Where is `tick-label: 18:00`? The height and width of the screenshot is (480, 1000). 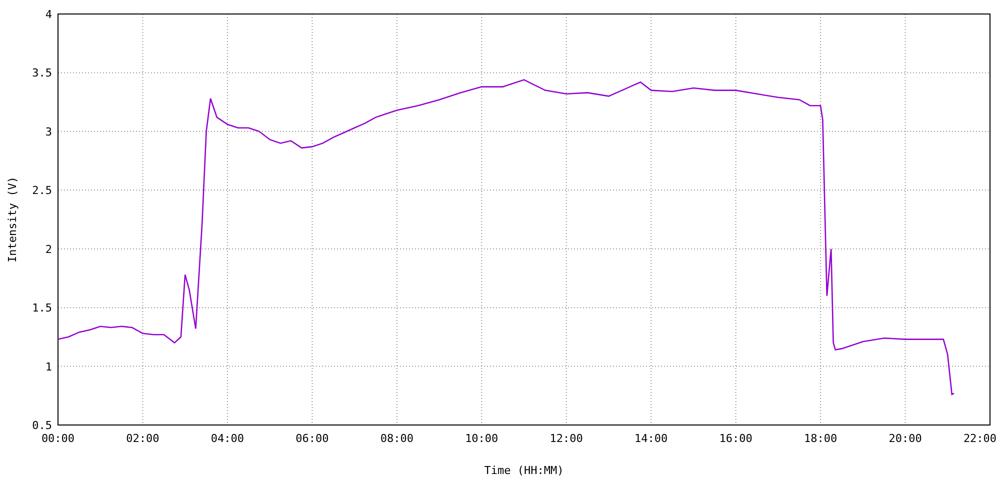 tick-label: 18:00 is located at coordinates (821, 438).